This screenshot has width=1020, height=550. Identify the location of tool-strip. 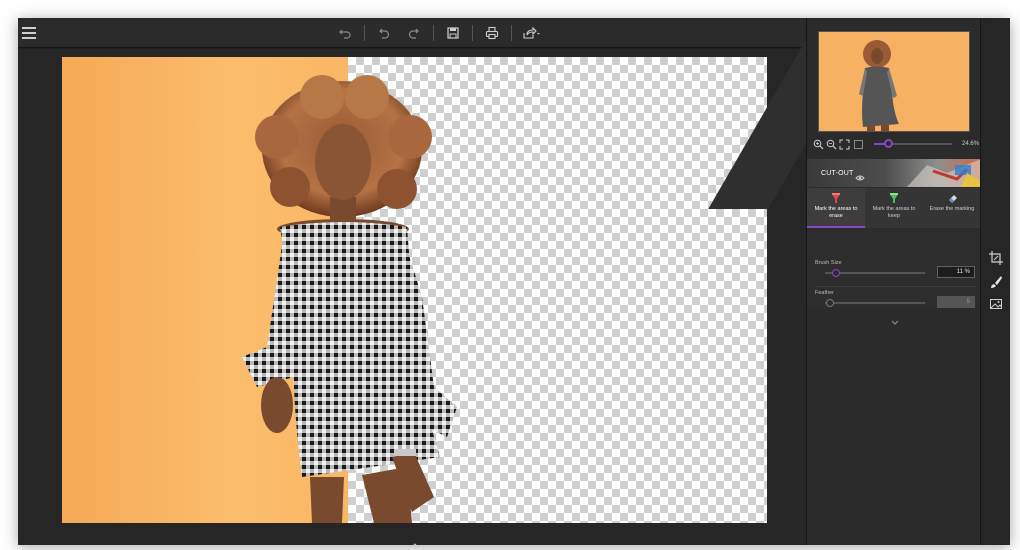
(995, 281).